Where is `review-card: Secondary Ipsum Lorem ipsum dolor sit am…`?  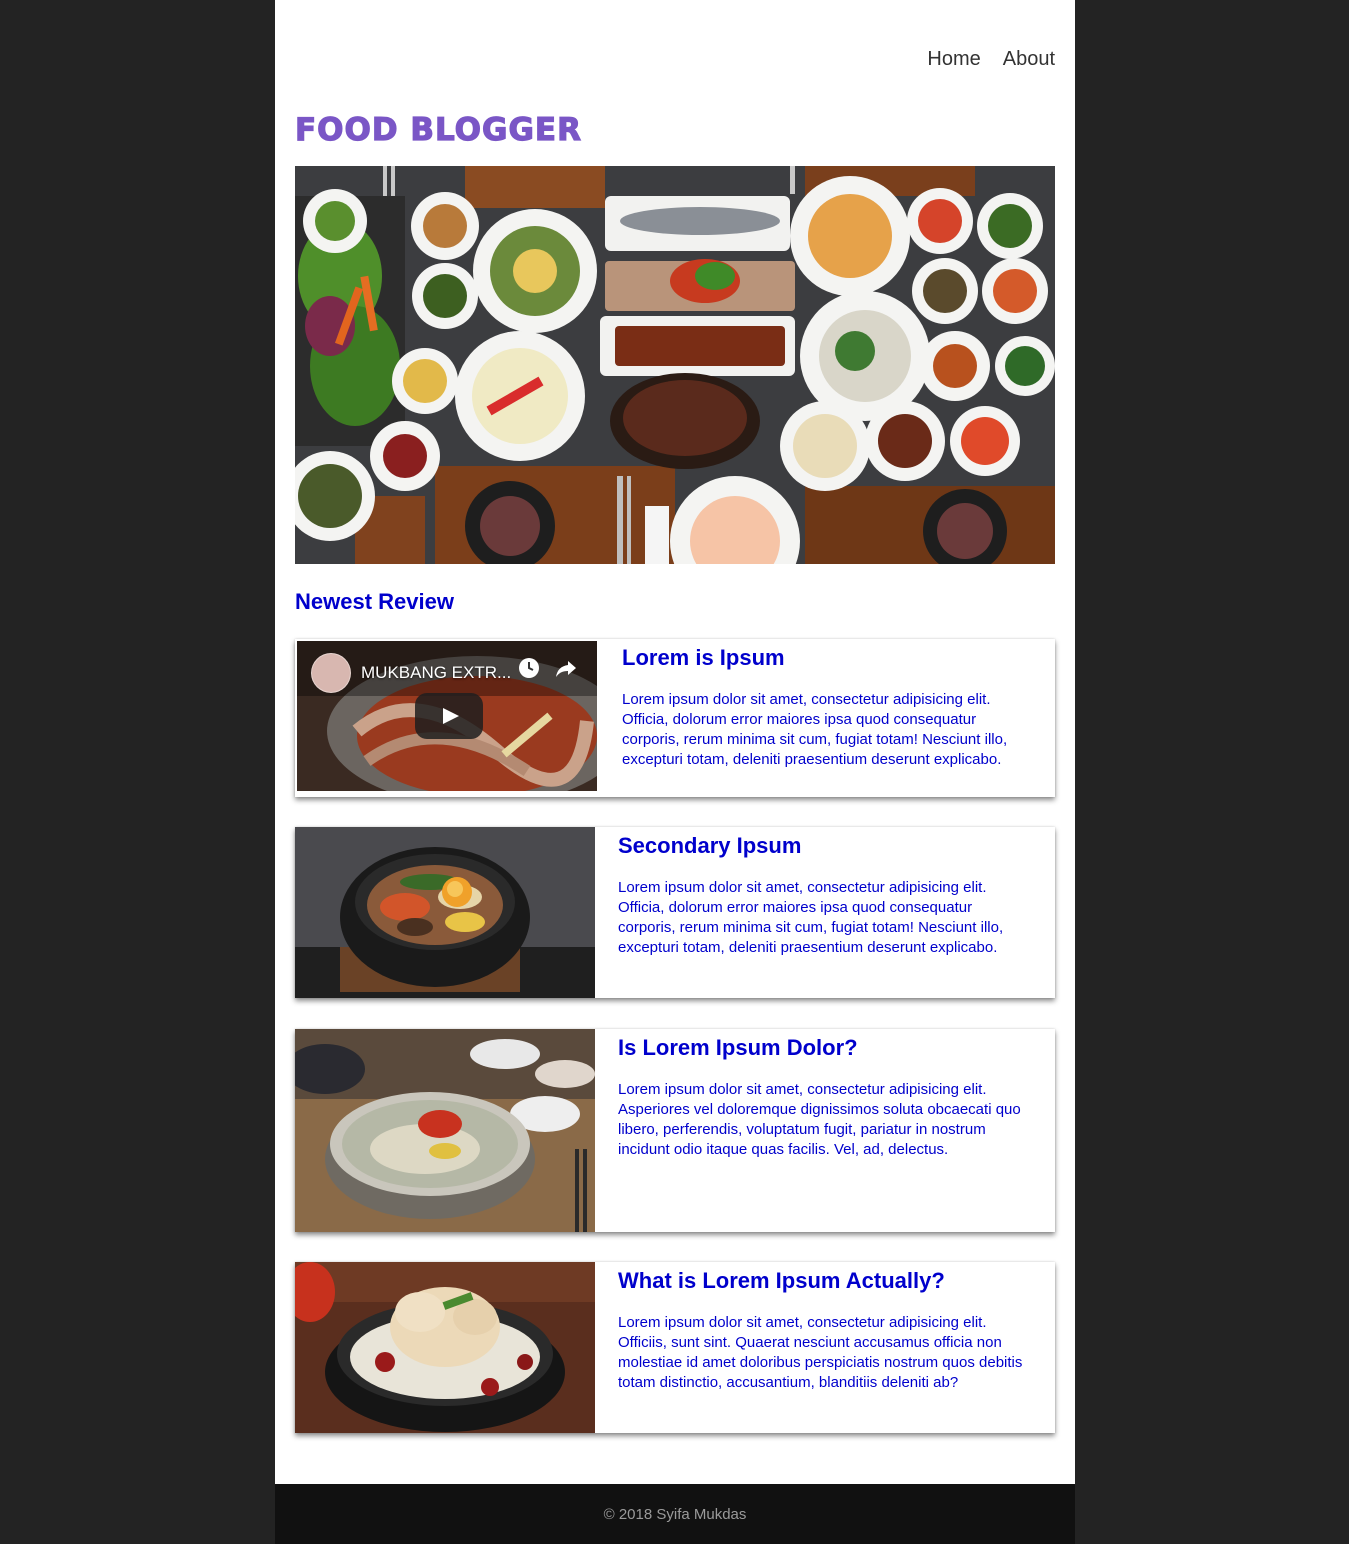 review-card: Secondary Ipsum Lorem ipsum dolor sit am… is located at coordinates (675, 912).